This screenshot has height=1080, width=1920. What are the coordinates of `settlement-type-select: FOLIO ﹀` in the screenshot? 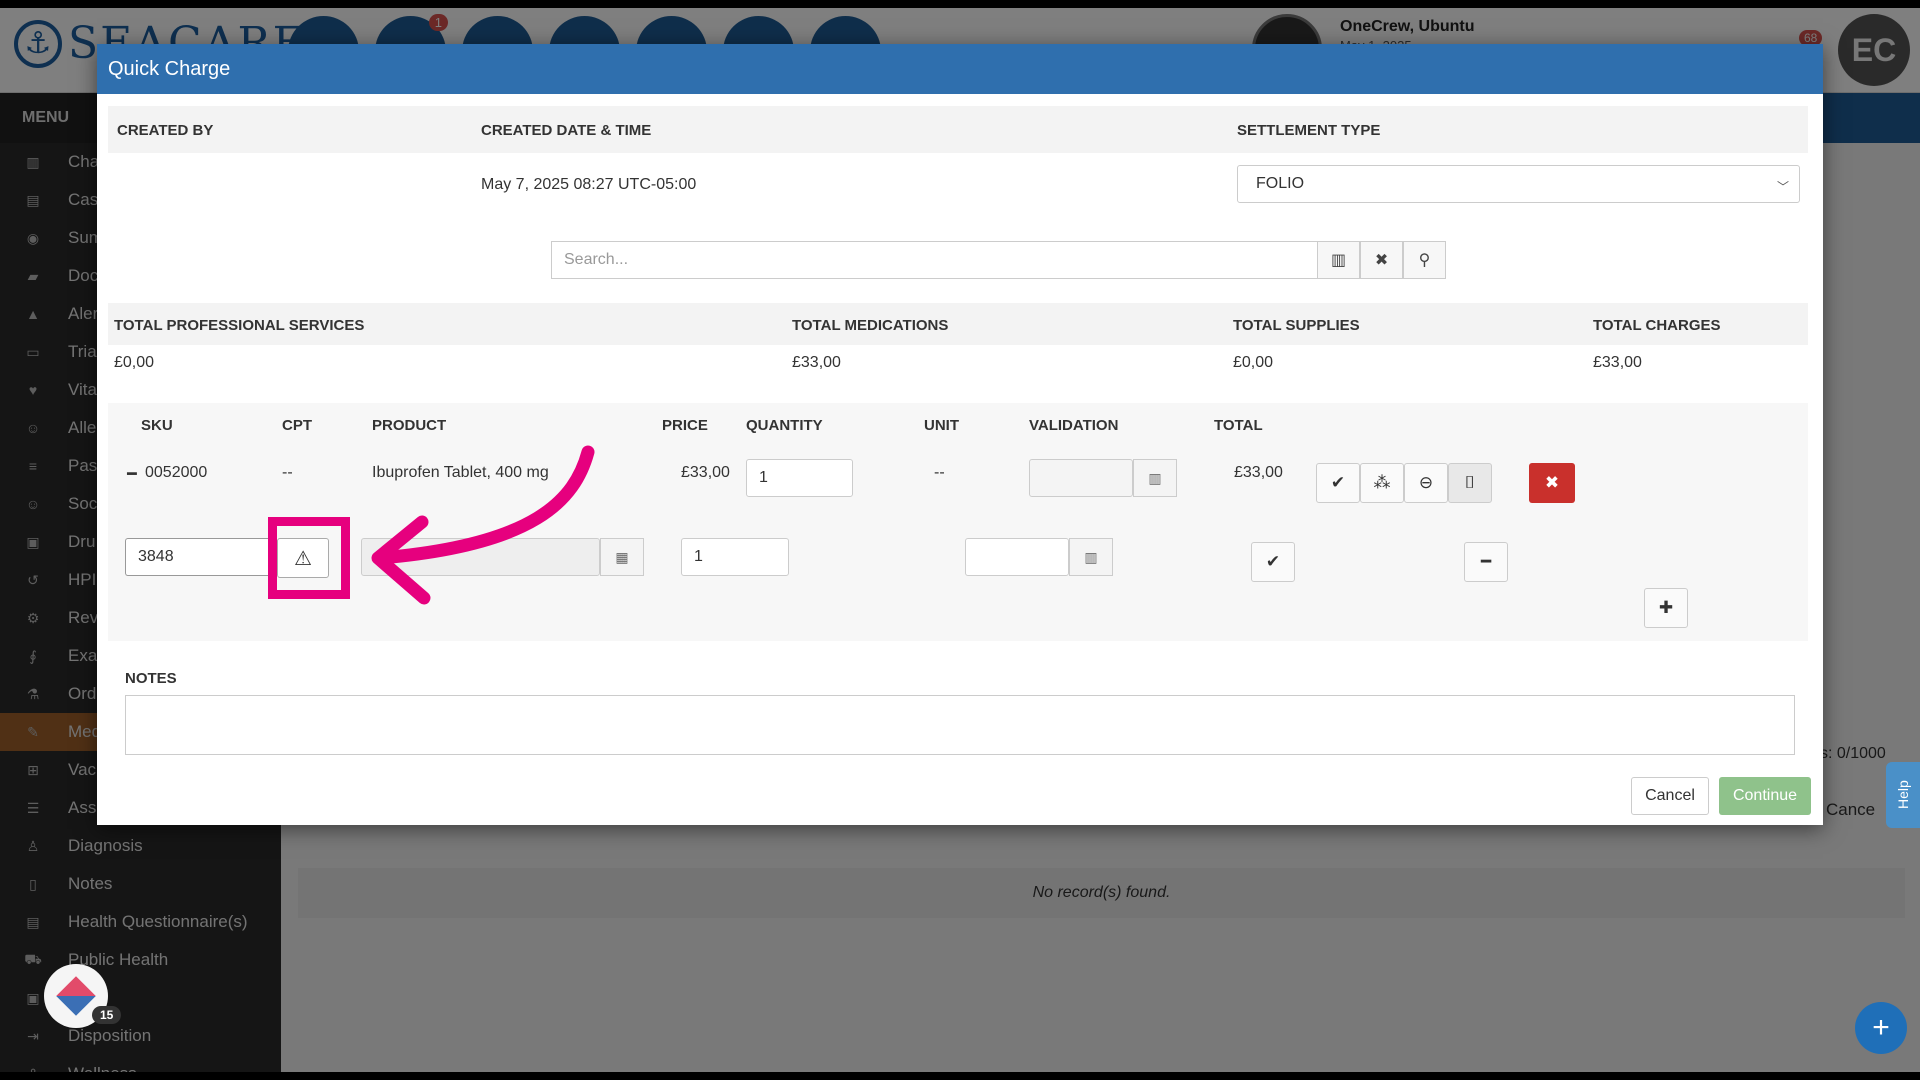 It's located at (1518, 184).